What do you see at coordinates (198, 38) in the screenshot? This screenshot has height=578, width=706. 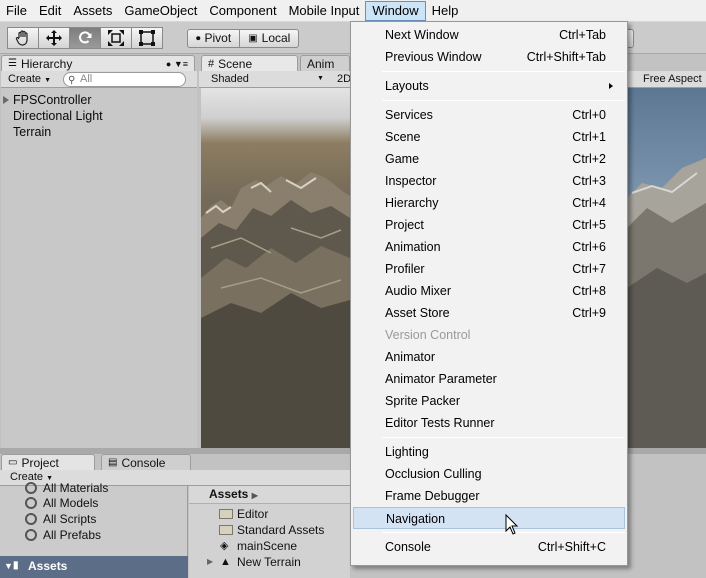 I see `pivot-icon: ⏺` at bounding box center [198, 38].